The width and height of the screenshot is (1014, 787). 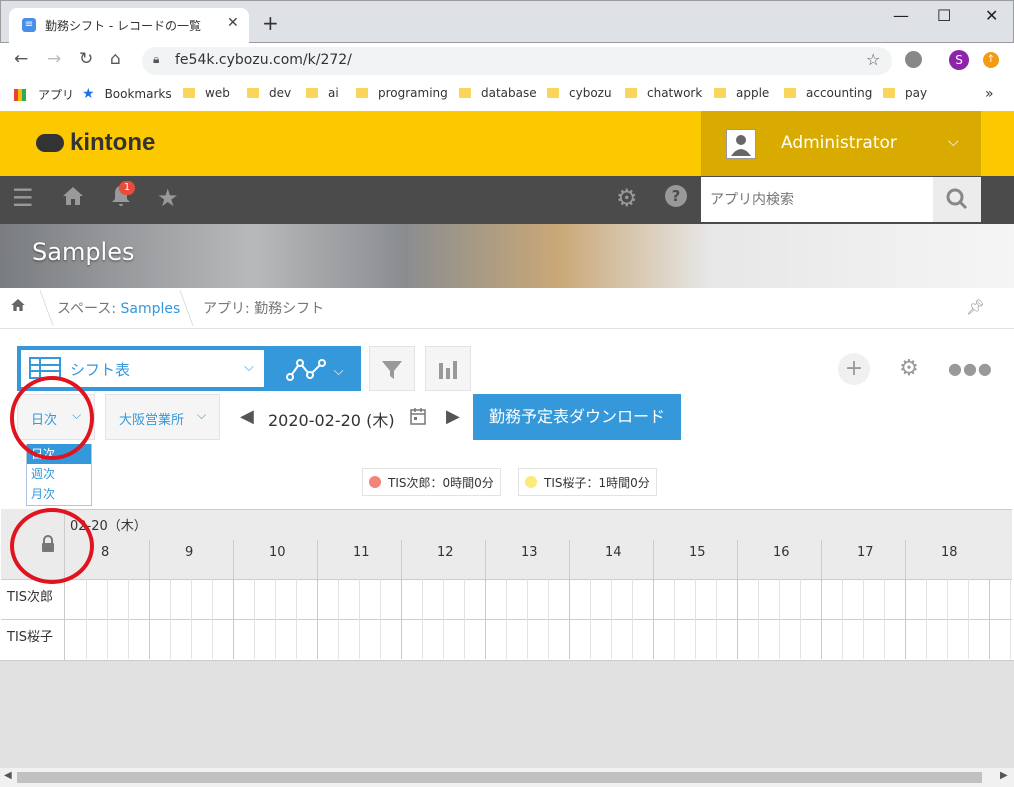 I want to click on maximize-window-icon: ☐, so click(x=944, y=15).